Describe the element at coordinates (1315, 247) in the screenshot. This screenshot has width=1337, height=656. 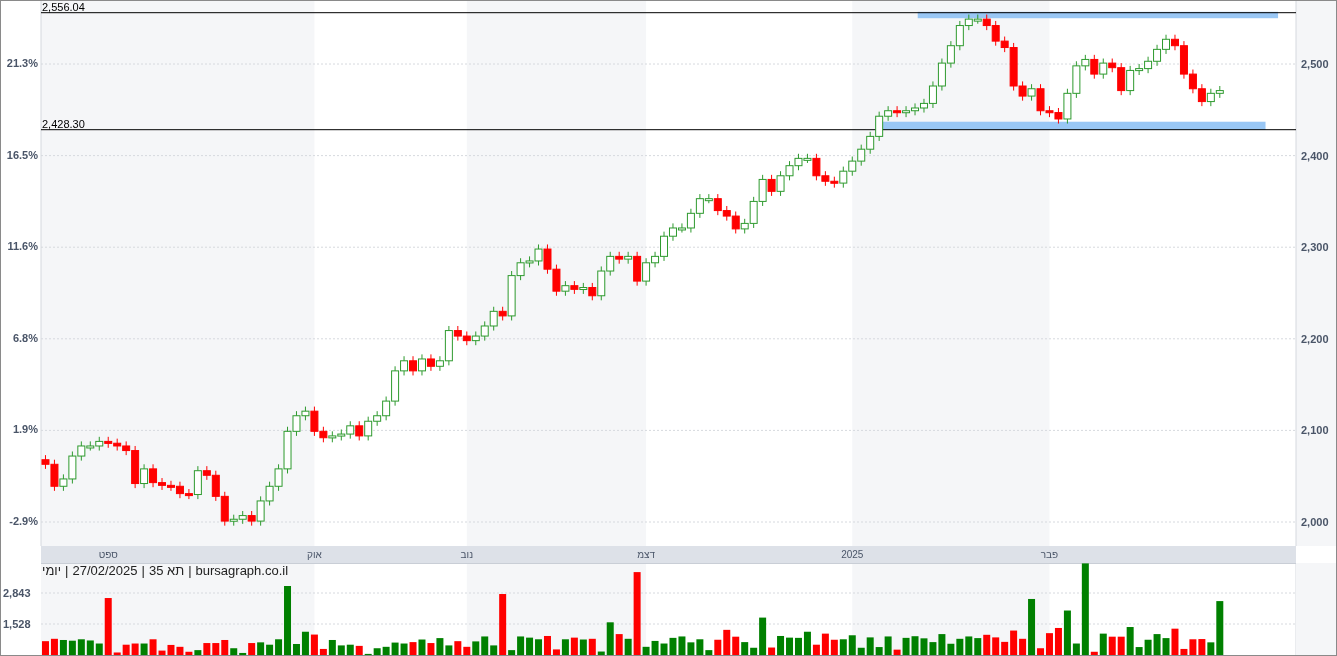
I see `price-tick-label: 2,300` at that location.